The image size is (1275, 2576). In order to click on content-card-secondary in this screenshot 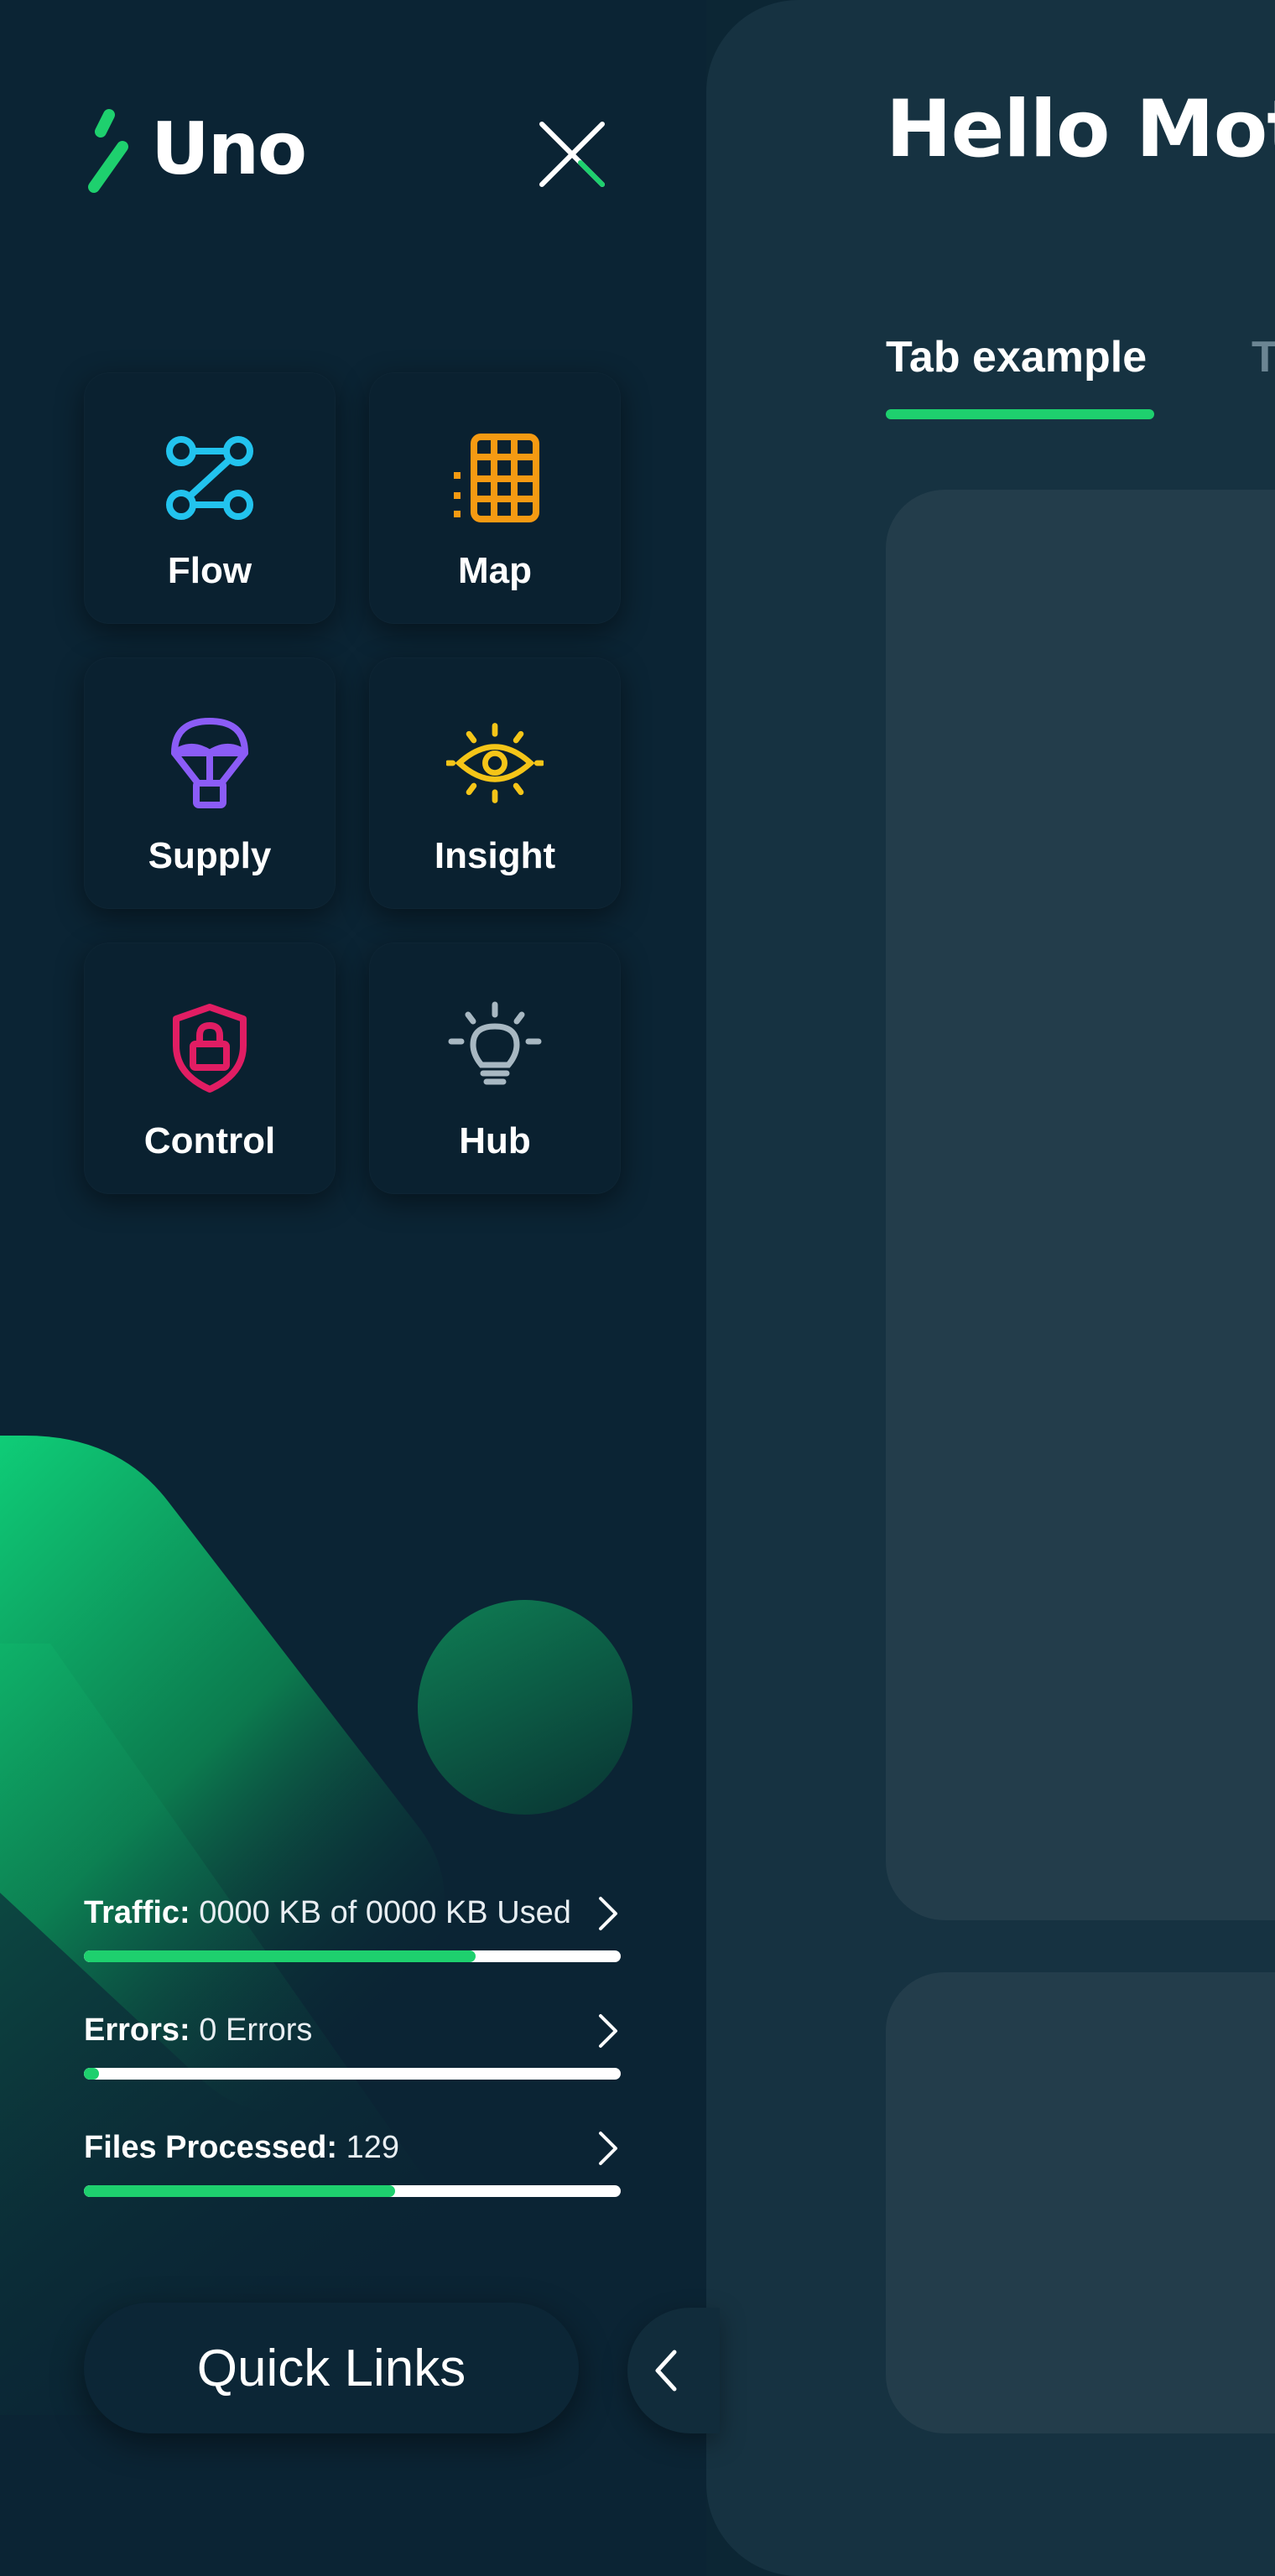, I will do `click(1080, 2202)`.